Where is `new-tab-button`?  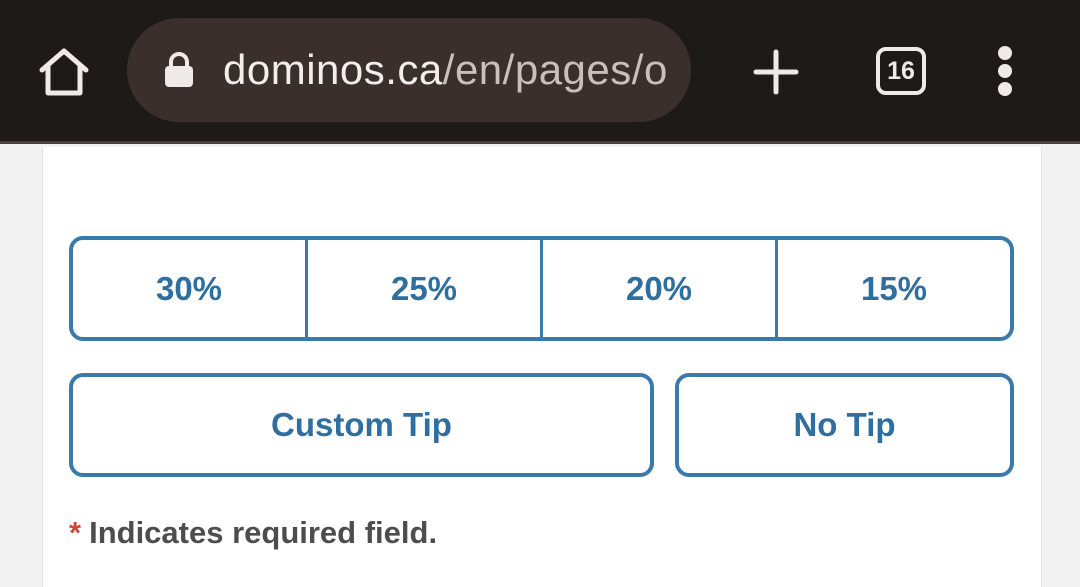
new-tab-button is located at coordinates (776, 72).